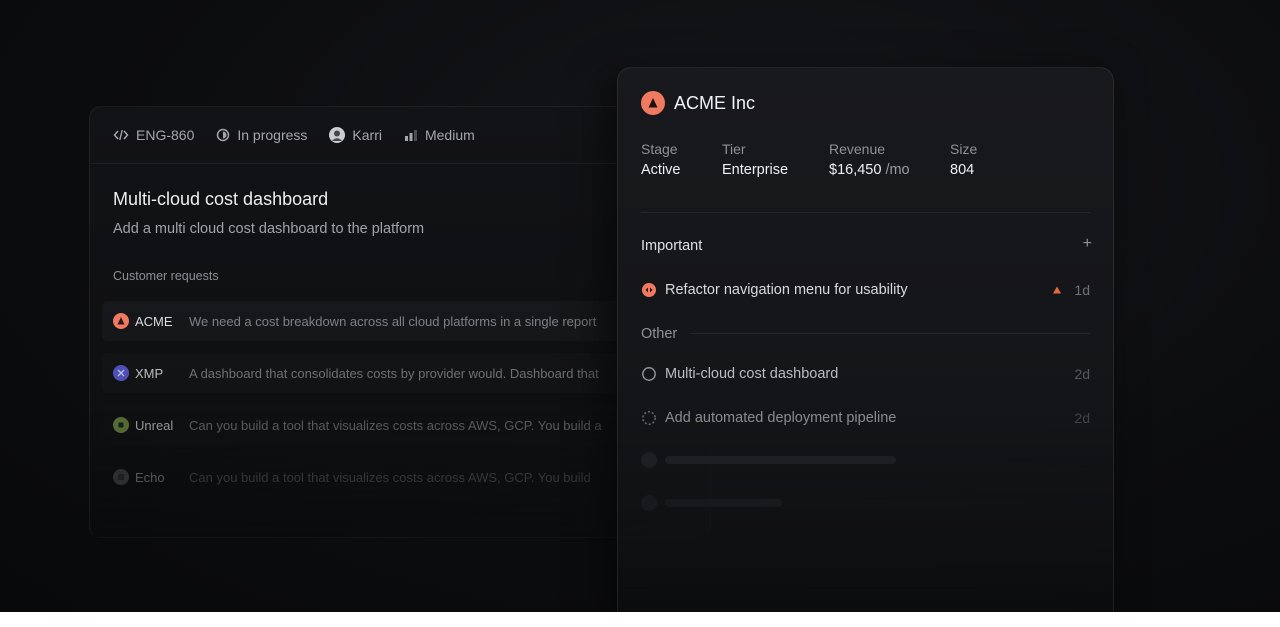  Describe the element at coordinates (1087, 244) in the screenshot. I see `add-button: +` at that location.